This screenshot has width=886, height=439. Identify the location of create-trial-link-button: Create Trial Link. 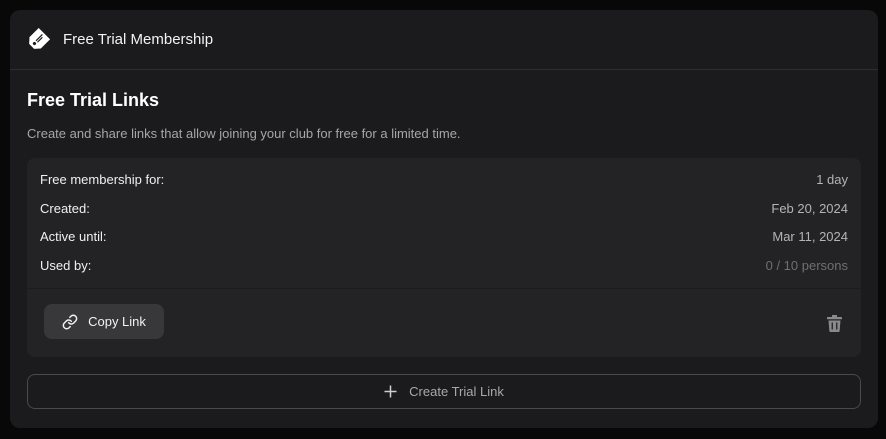
(444, 391).